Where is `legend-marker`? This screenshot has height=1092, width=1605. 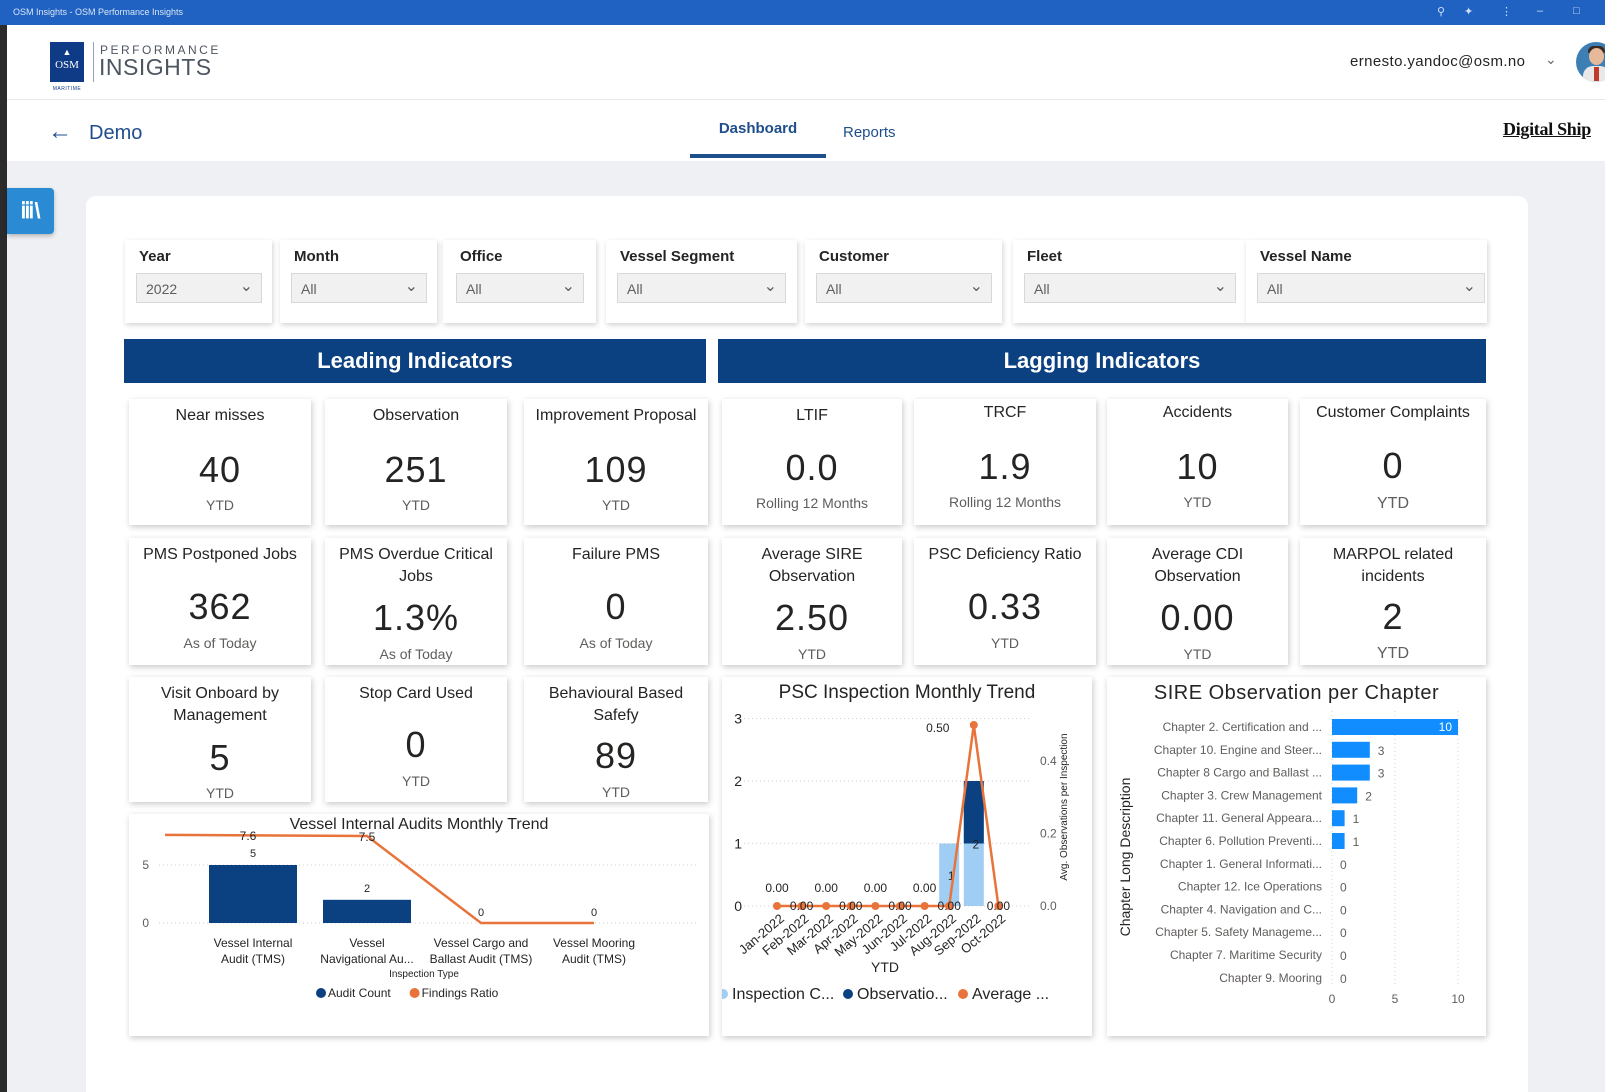 legend-marker is located at coordinates (414, 993).